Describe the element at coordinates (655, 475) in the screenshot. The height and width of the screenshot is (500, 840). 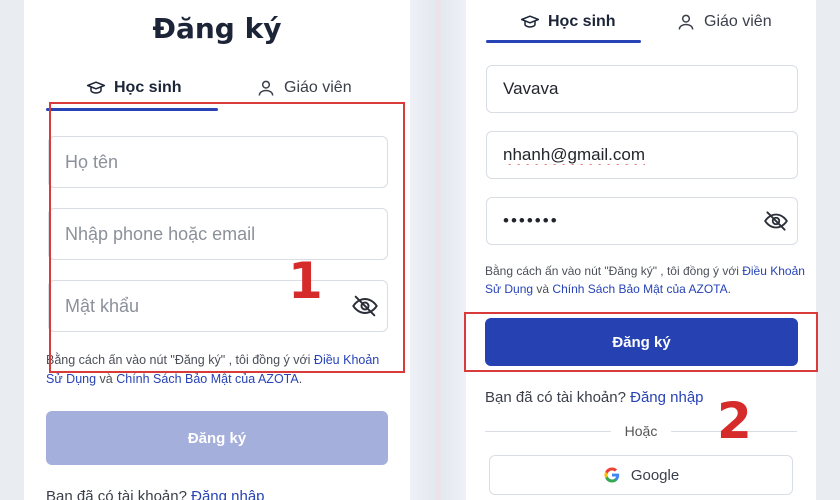
I see `google-label: Google` at that location.